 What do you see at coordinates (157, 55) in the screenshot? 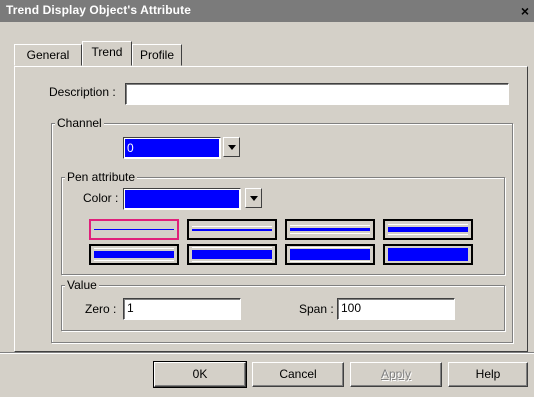
I see `tab-profile: Profile` at bounding box center [157, 55].